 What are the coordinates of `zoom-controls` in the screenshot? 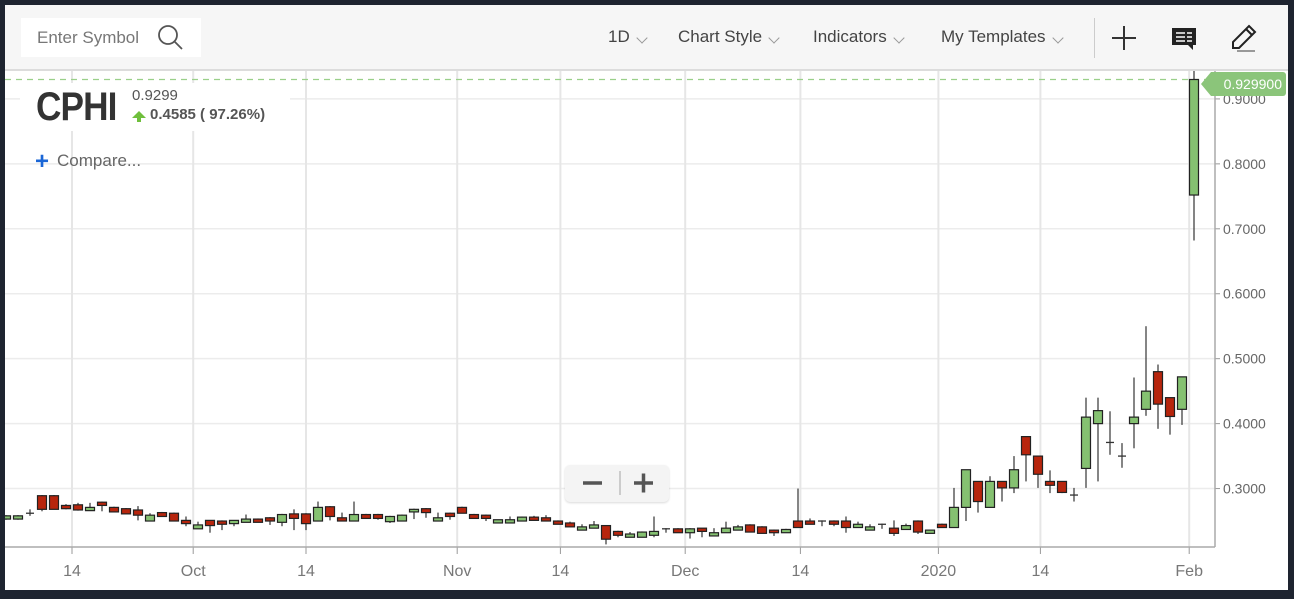 It's located at (617, 483).